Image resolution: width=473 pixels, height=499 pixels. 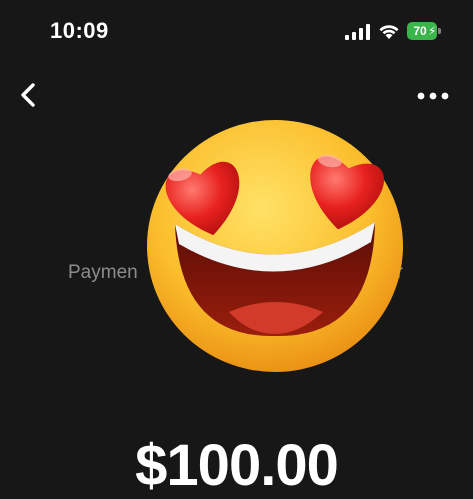 I want to click on chevron-left-icon, so click(x=28, y=95).